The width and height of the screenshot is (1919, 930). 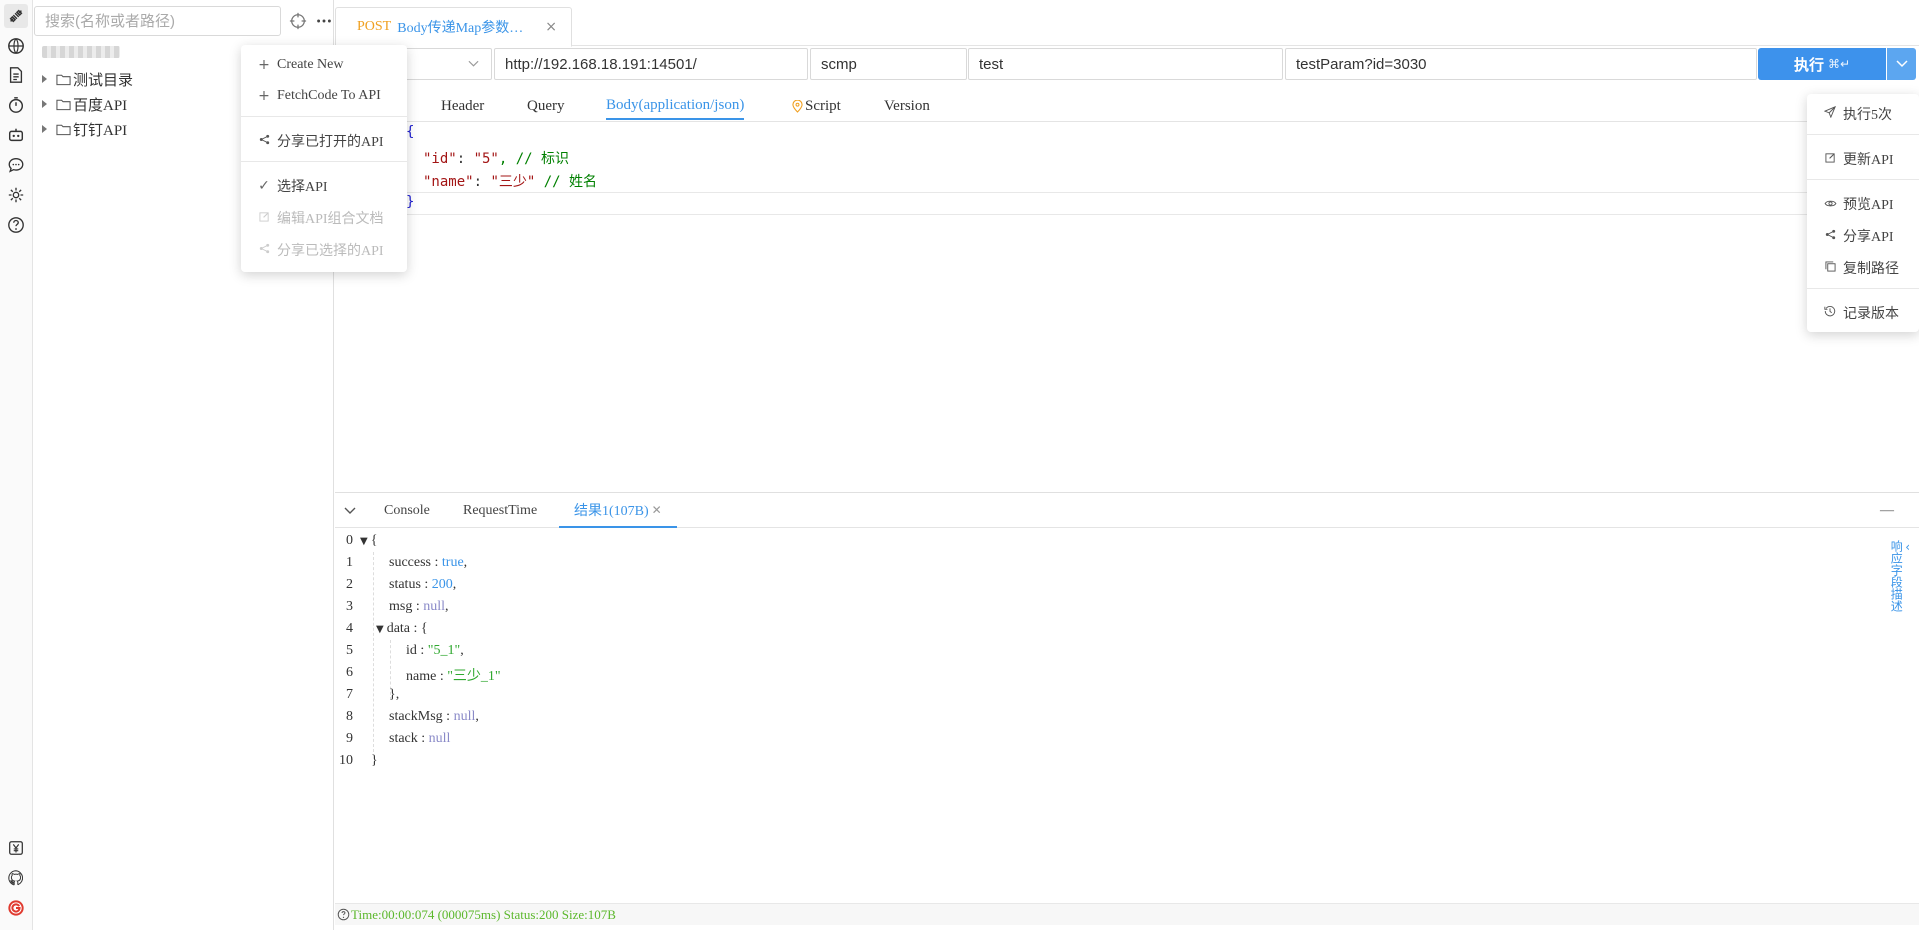 What do you see at coordinates (1863, 236) in the screenshot?
I see `menu-item-share-api: 分享API` at bounding box center [1863, 236].